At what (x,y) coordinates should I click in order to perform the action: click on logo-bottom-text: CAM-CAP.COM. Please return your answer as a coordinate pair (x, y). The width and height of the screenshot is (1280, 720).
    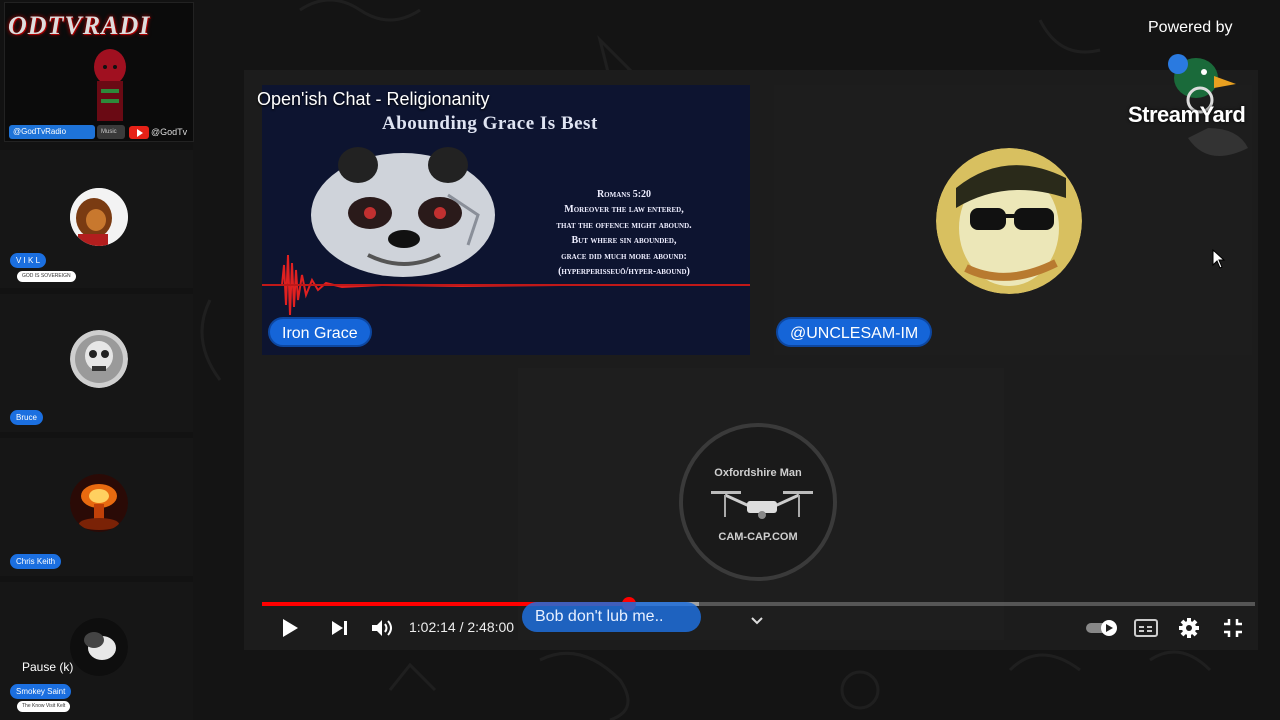
    Looking at the image, I should click on (758, 537).